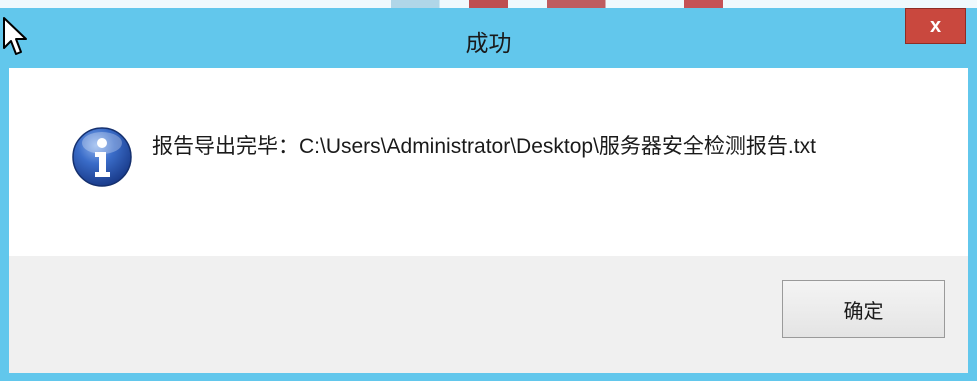 Image resolution: width=977 pixels, height=381 pixels. I want to click on ok-button: 确定, so click(863, 309).